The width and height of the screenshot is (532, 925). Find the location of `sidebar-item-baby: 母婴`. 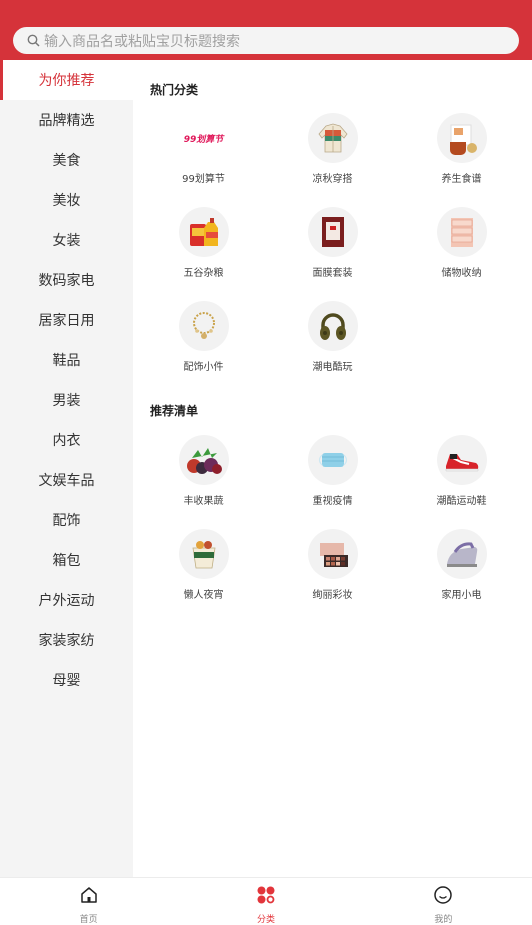

sidebar-item-baby: 母婴 is located at coordinates (66, 680).